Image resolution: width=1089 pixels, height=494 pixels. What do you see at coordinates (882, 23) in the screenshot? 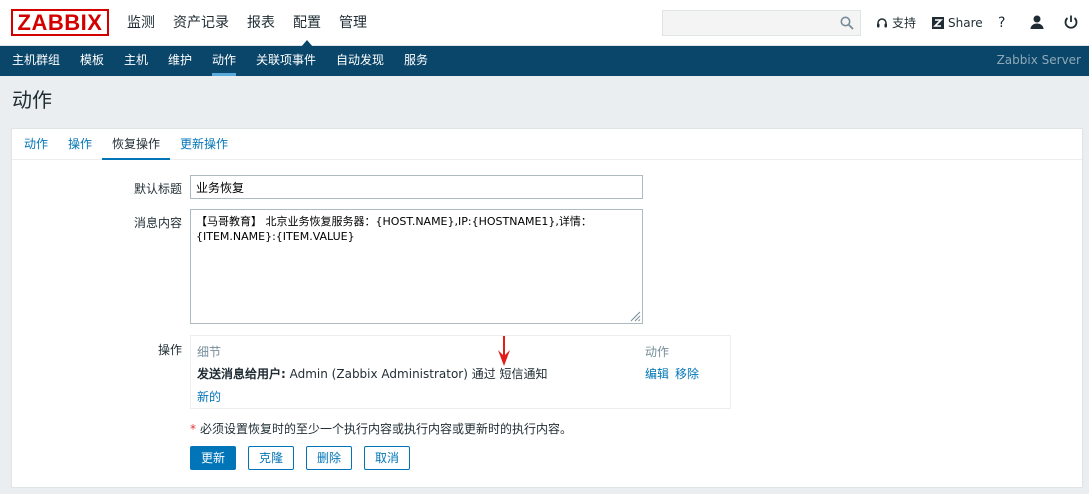
I see `headset-icon` at bounding box center [882, 23].